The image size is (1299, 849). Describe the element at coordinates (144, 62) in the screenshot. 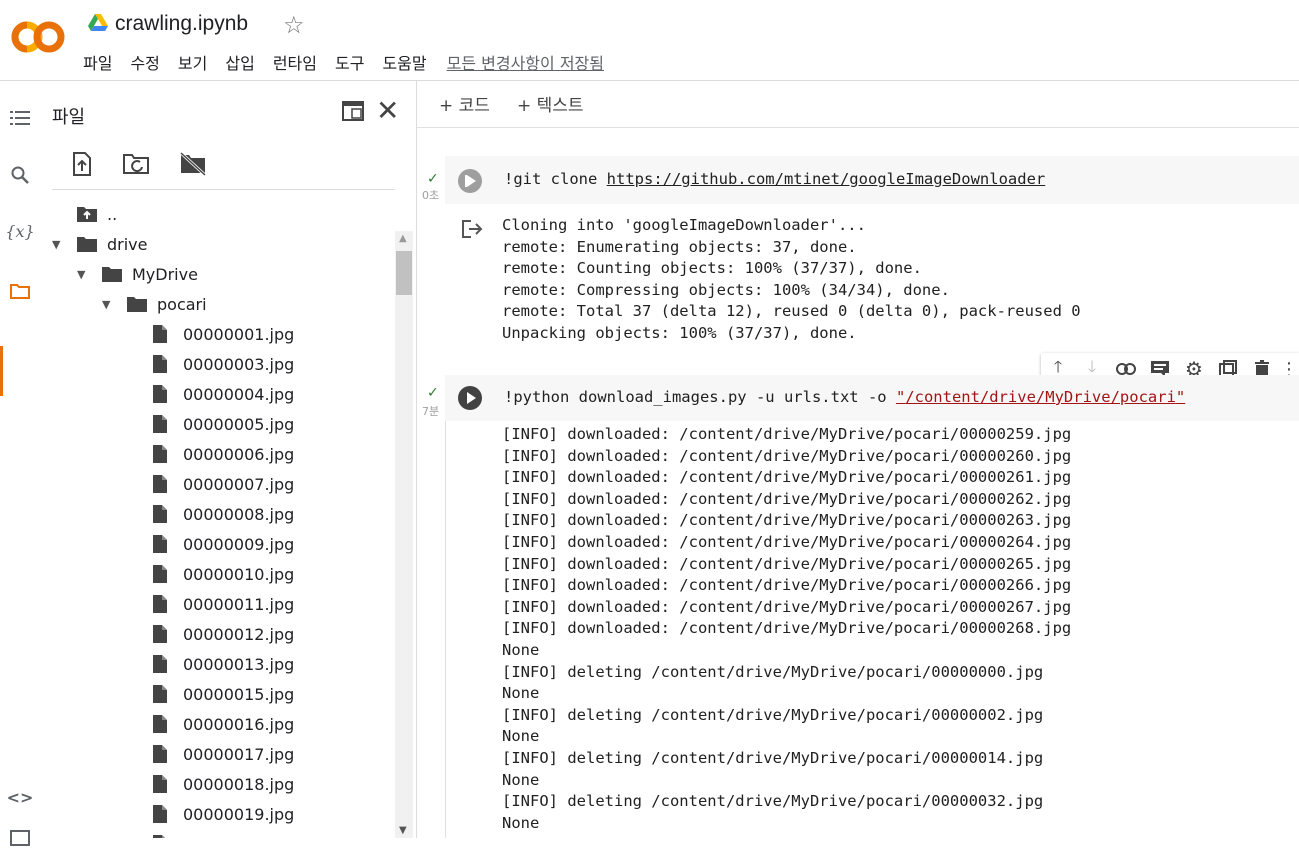

I see `menu-edit: 수정` at that location.